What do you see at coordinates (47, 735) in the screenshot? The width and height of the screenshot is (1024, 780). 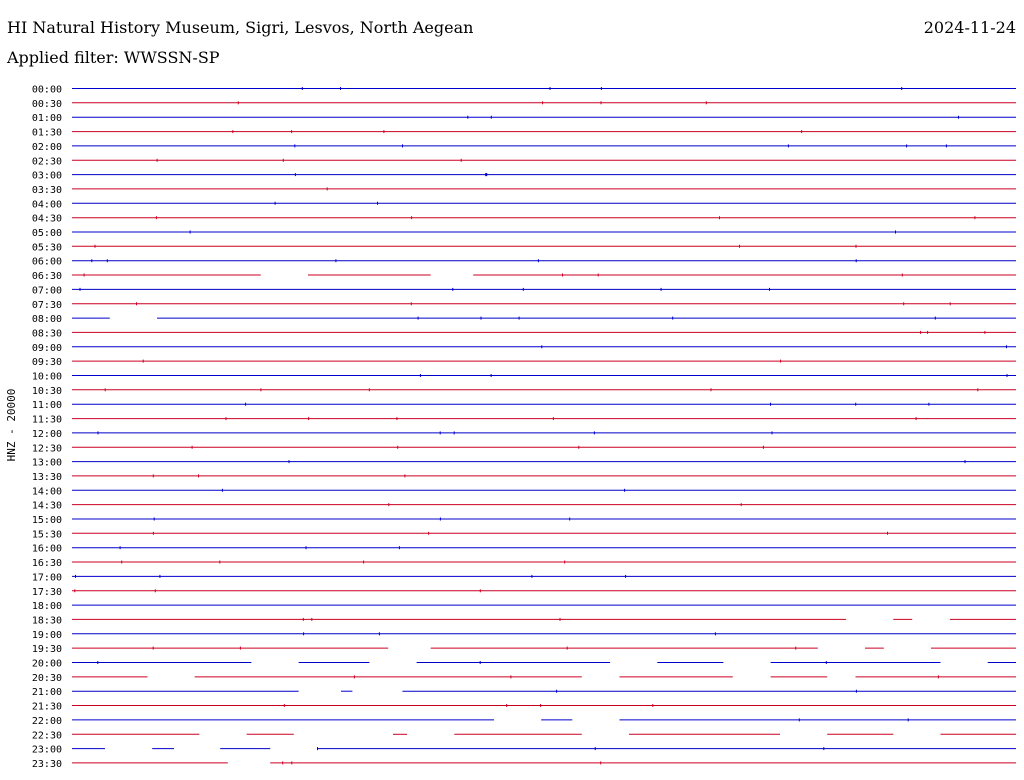 I see `time-tick-label: 22:30` at bounding box center [47, 735].